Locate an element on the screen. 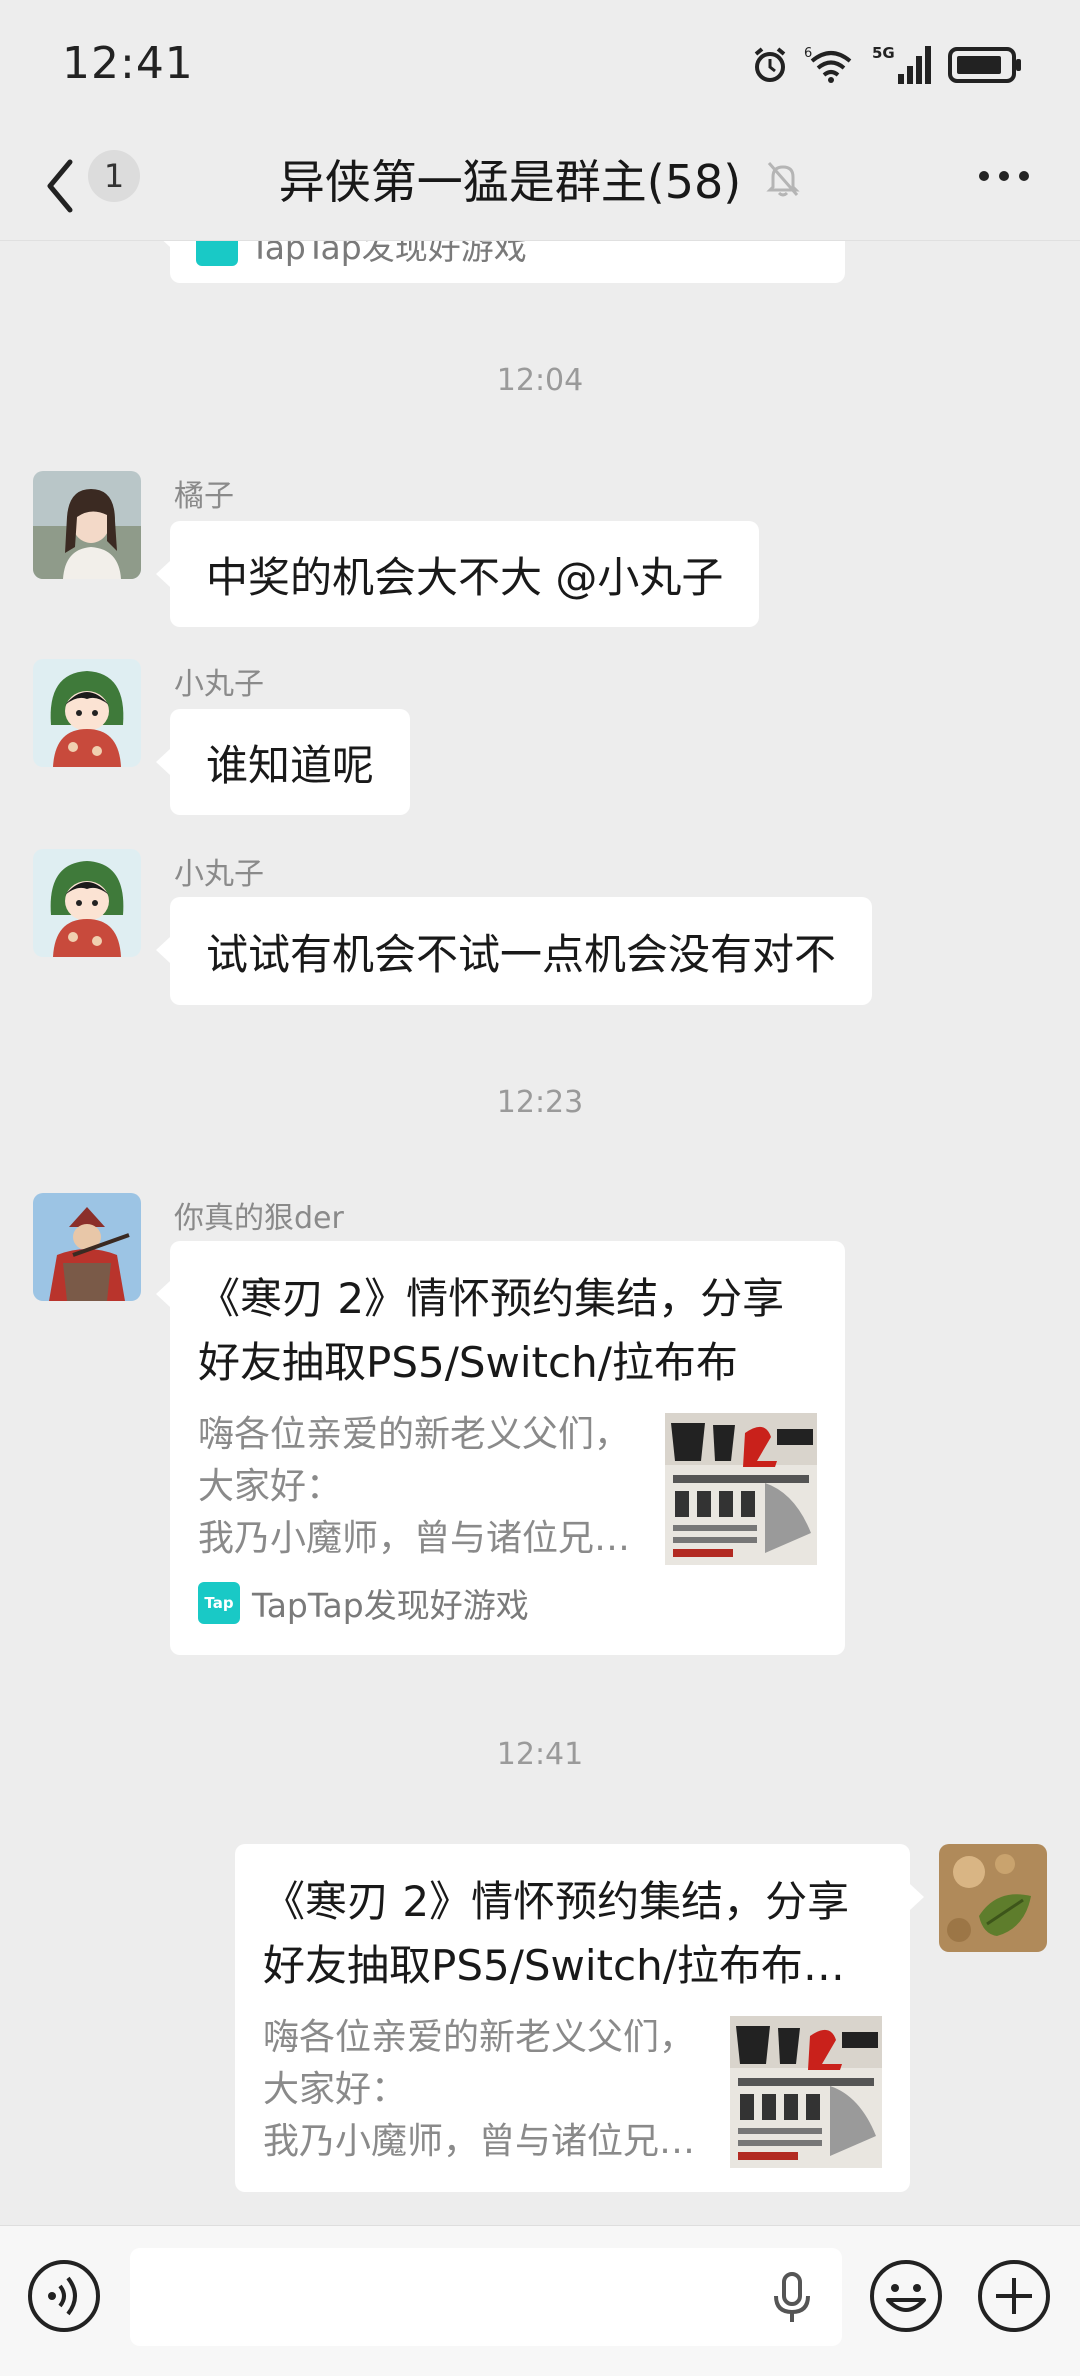 Image resolution: width=1080 pixels, height=2376 pixels. message-bubble: 中奖的机会大不大 @小丸子 is located at coordinates (457, 574).